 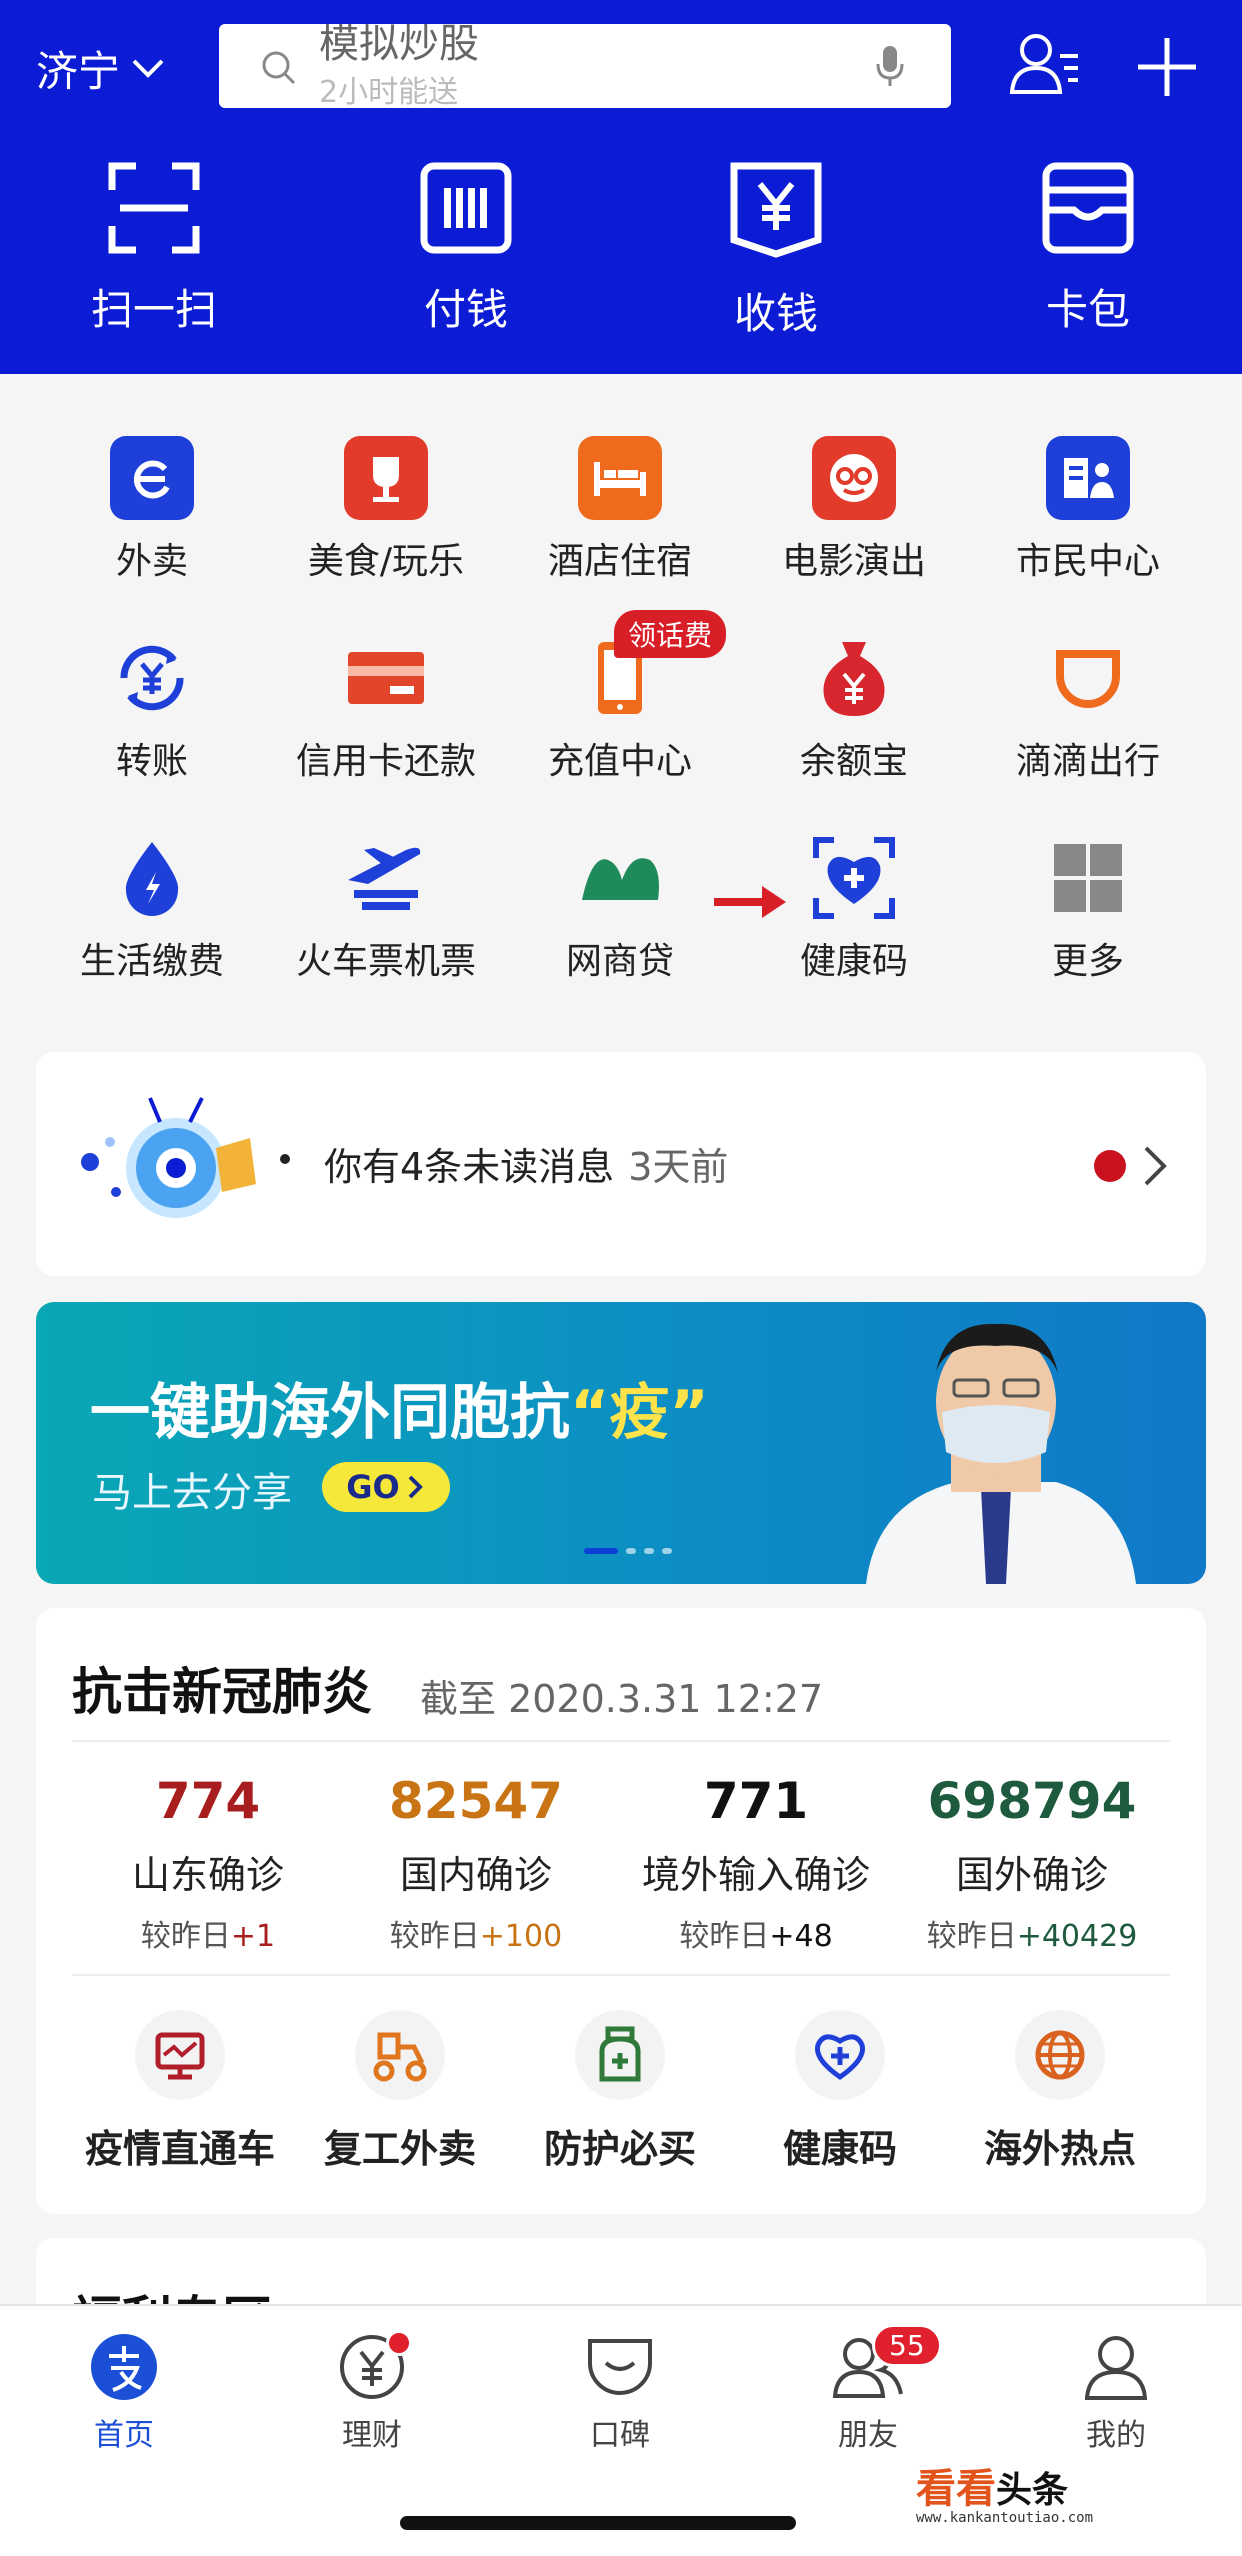 I want to click on stat-domestic: 82547 国内确诊 较昨日+100, so click(x=476, y=1863).